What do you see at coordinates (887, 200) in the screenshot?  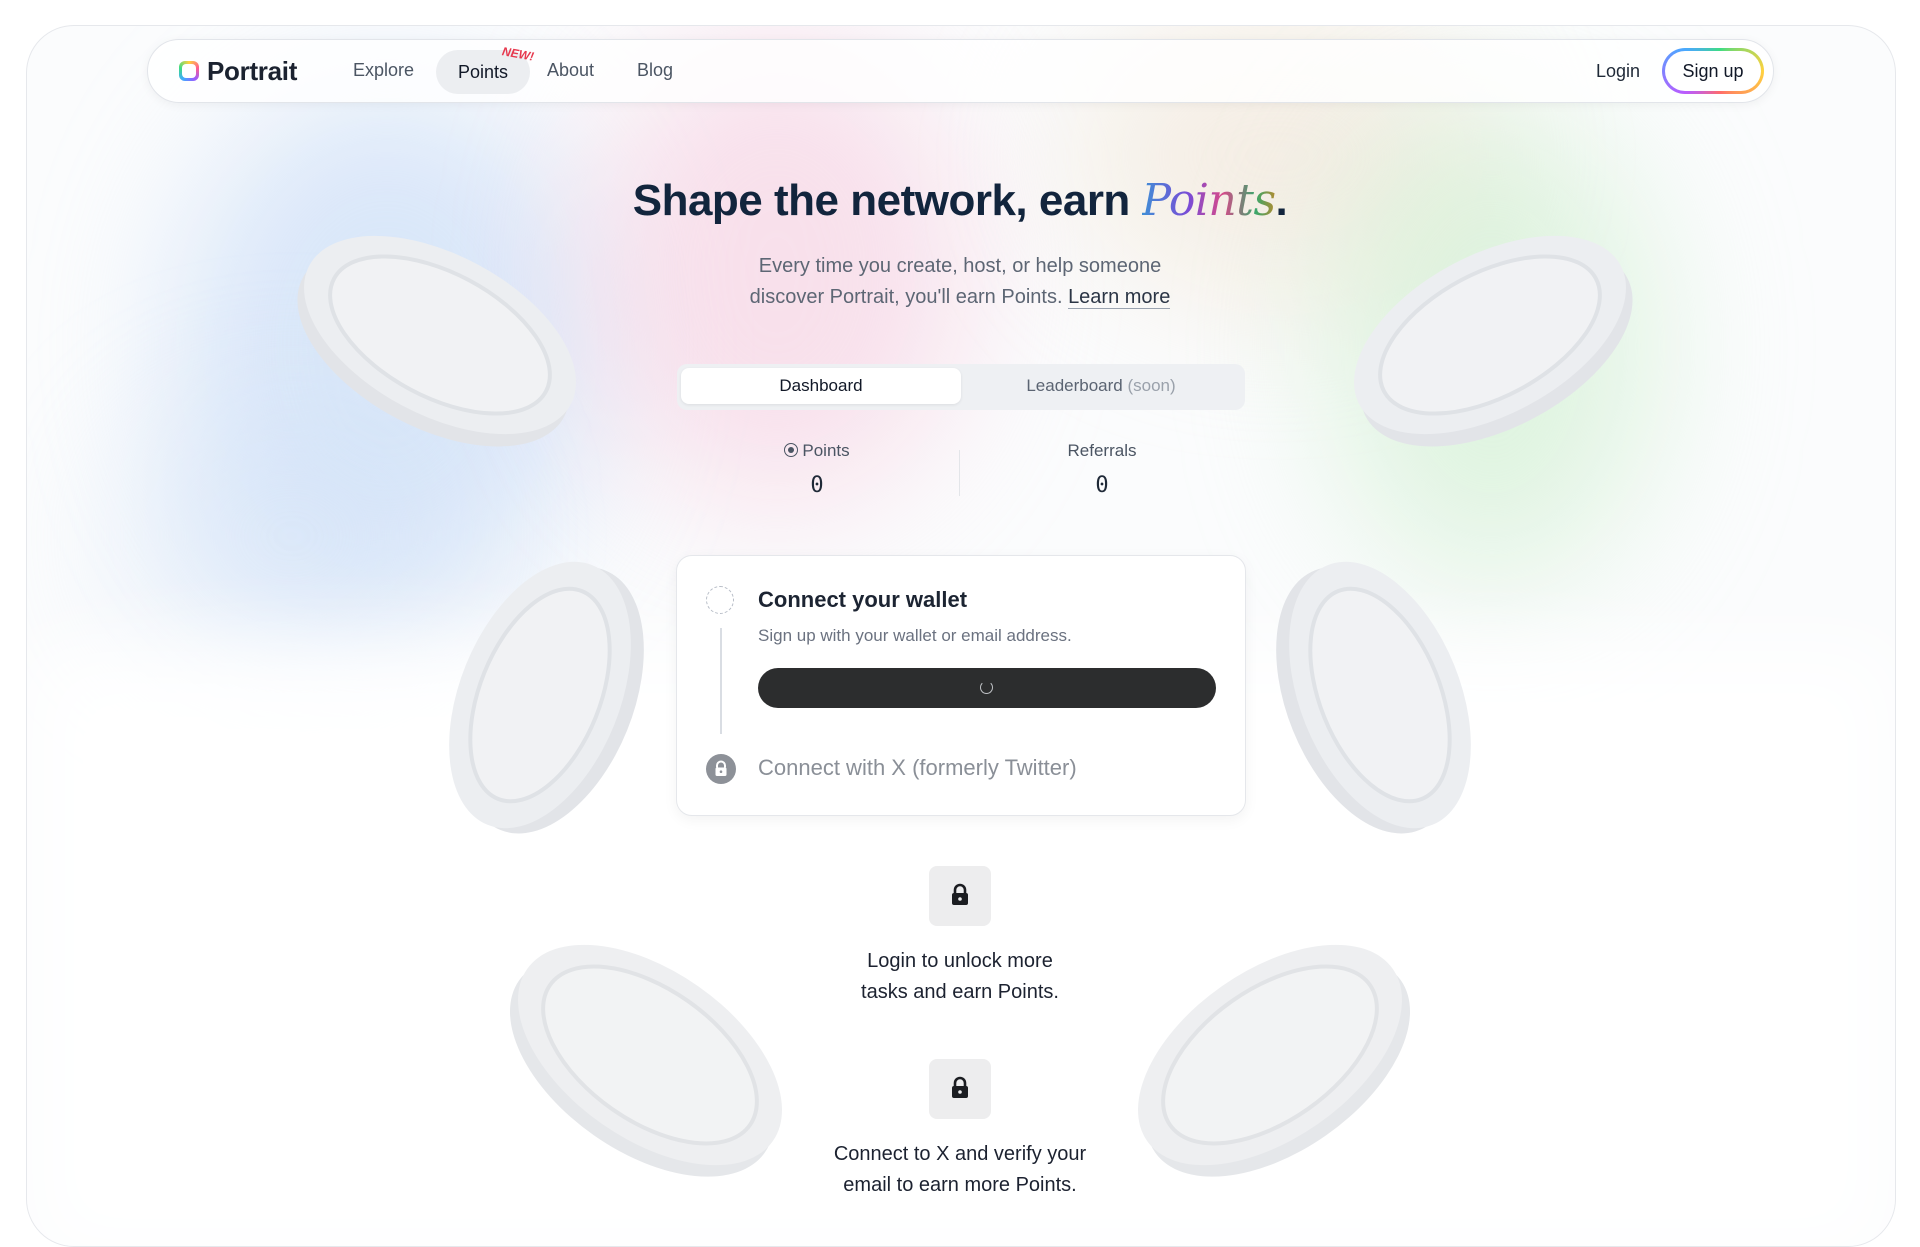 I see `headline-prefix: Shape the network, earn` at bounding box center [887, 200].